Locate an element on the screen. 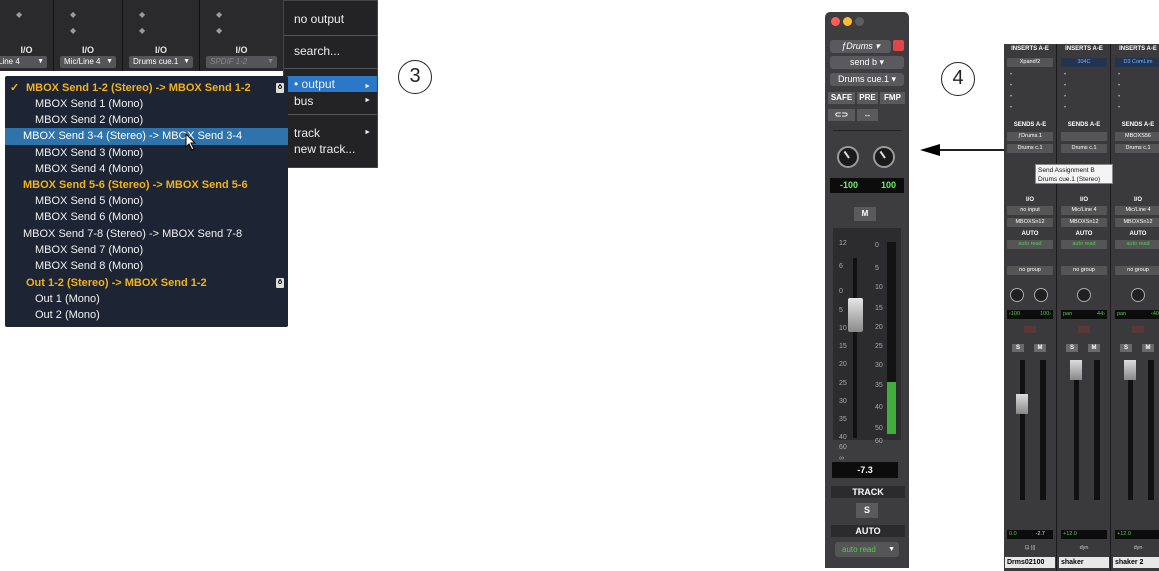  track-name: shaker is located at coordinates (1084, 562).